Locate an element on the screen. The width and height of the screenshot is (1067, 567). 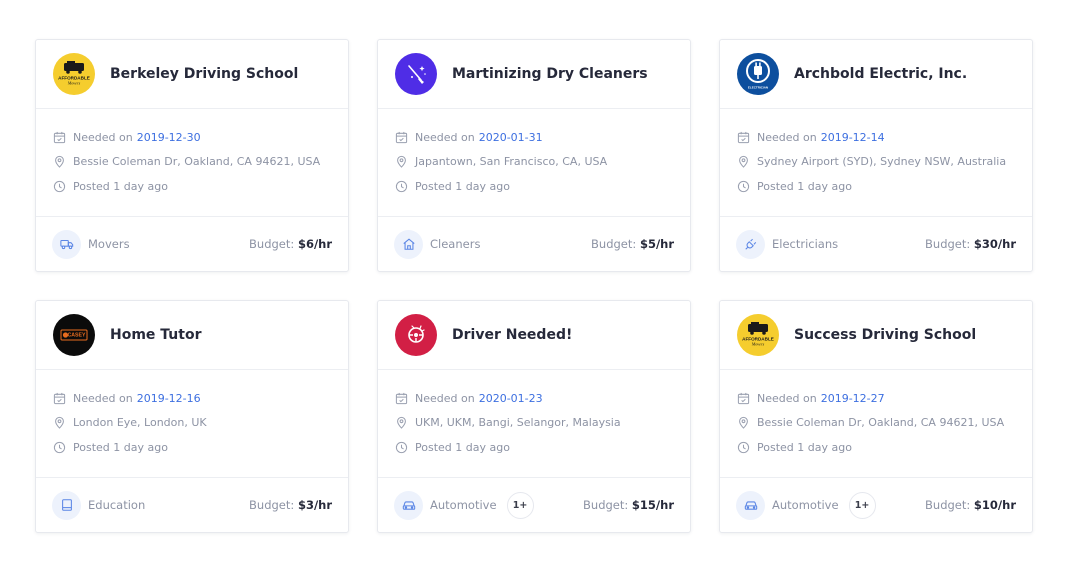
job-title: Archbold Electric, Inc. is located at coordinates (880, 74).